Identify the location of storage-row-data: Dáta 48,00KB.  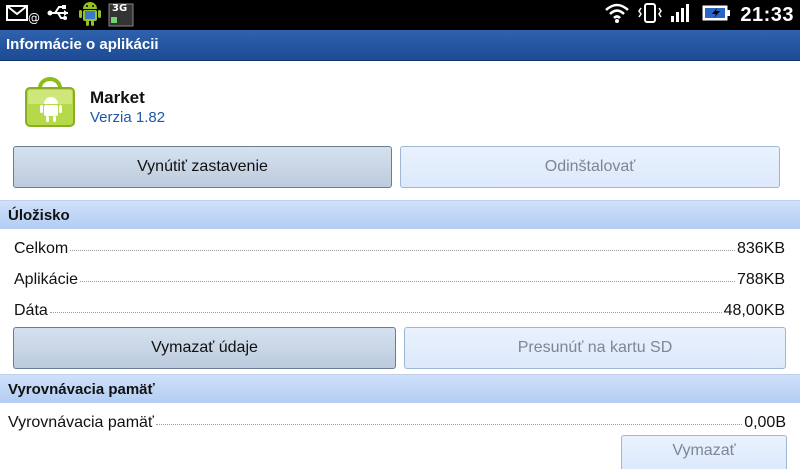
(399, 311).